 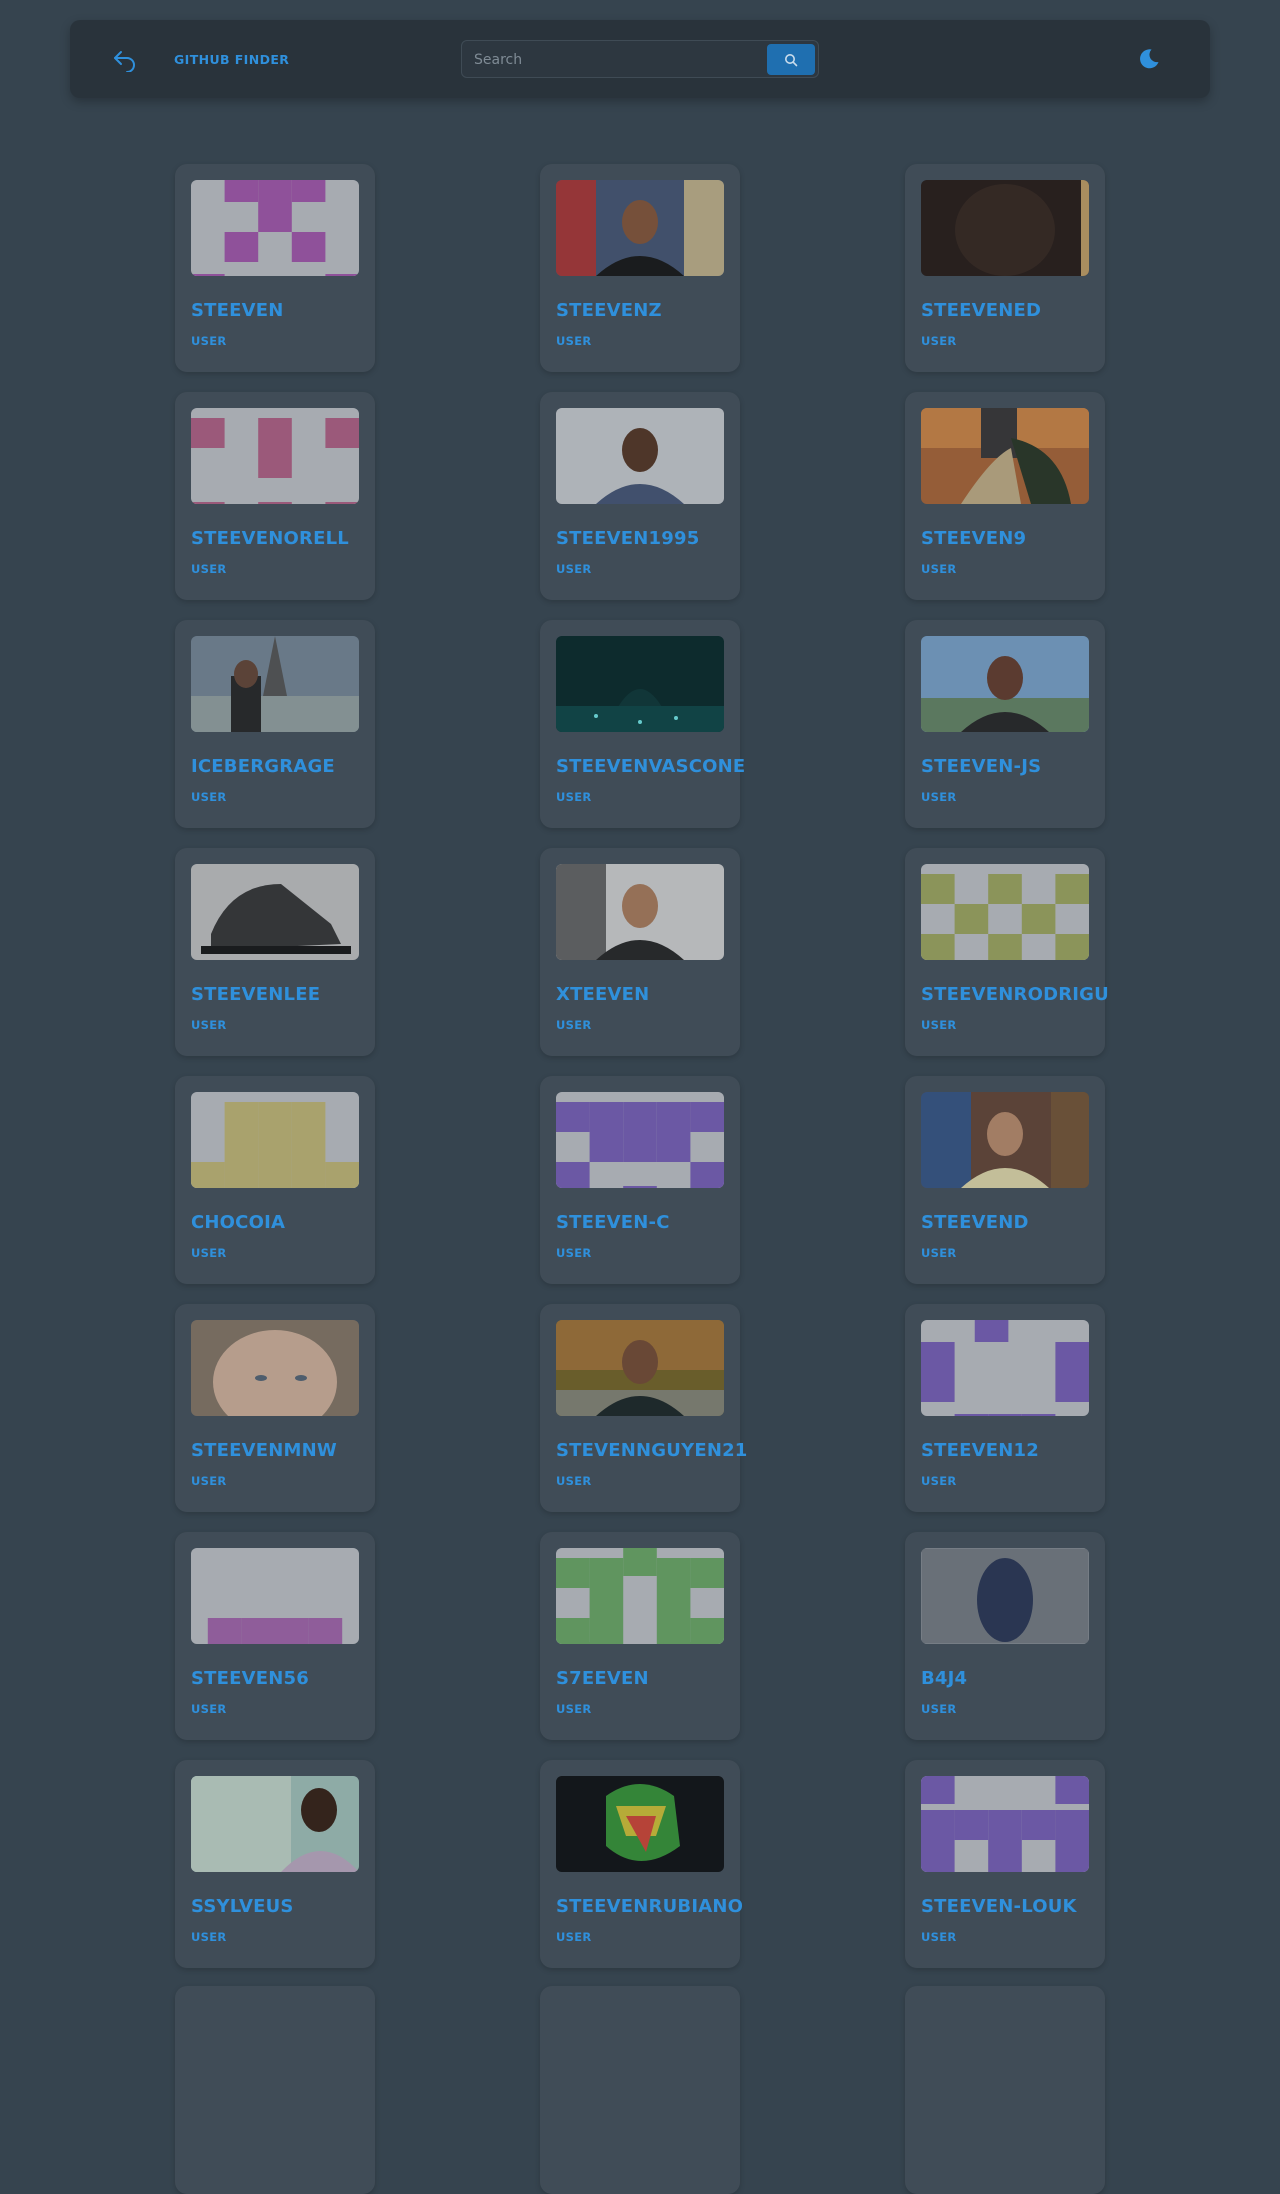 I want to click on user-card: STEEVENZ USER, so click(x=640, y=268).